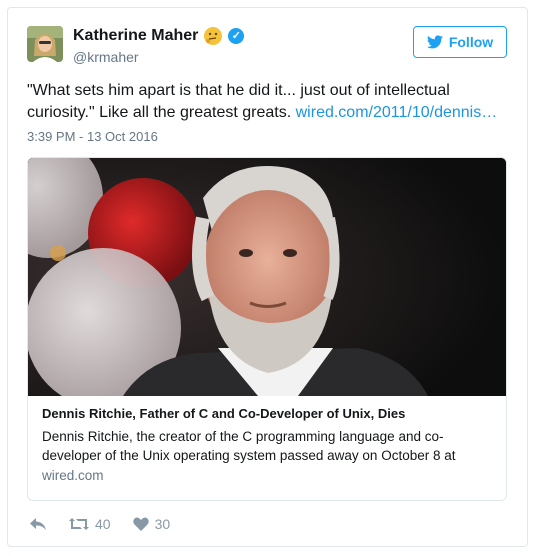 The width and height of the screenshot is (539, 556). I want to click on card-domain: wired.com, so click(73, 475).